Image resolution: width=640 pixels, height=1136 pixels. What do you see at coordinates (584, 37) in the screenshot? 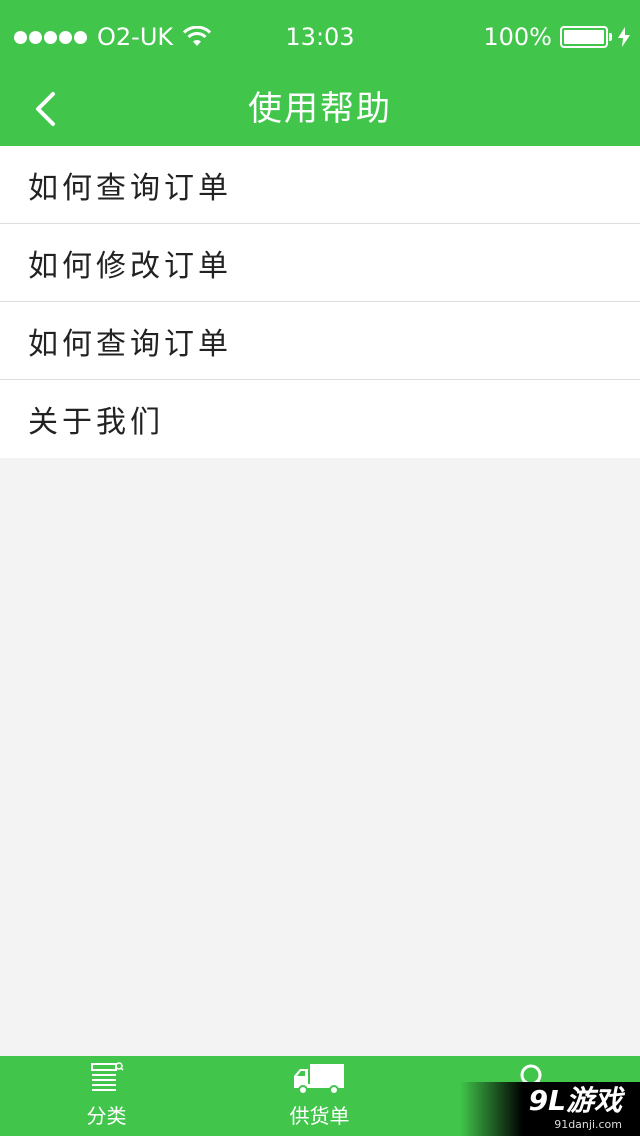
I see `battery-icon` at bounding box center [584, 37].